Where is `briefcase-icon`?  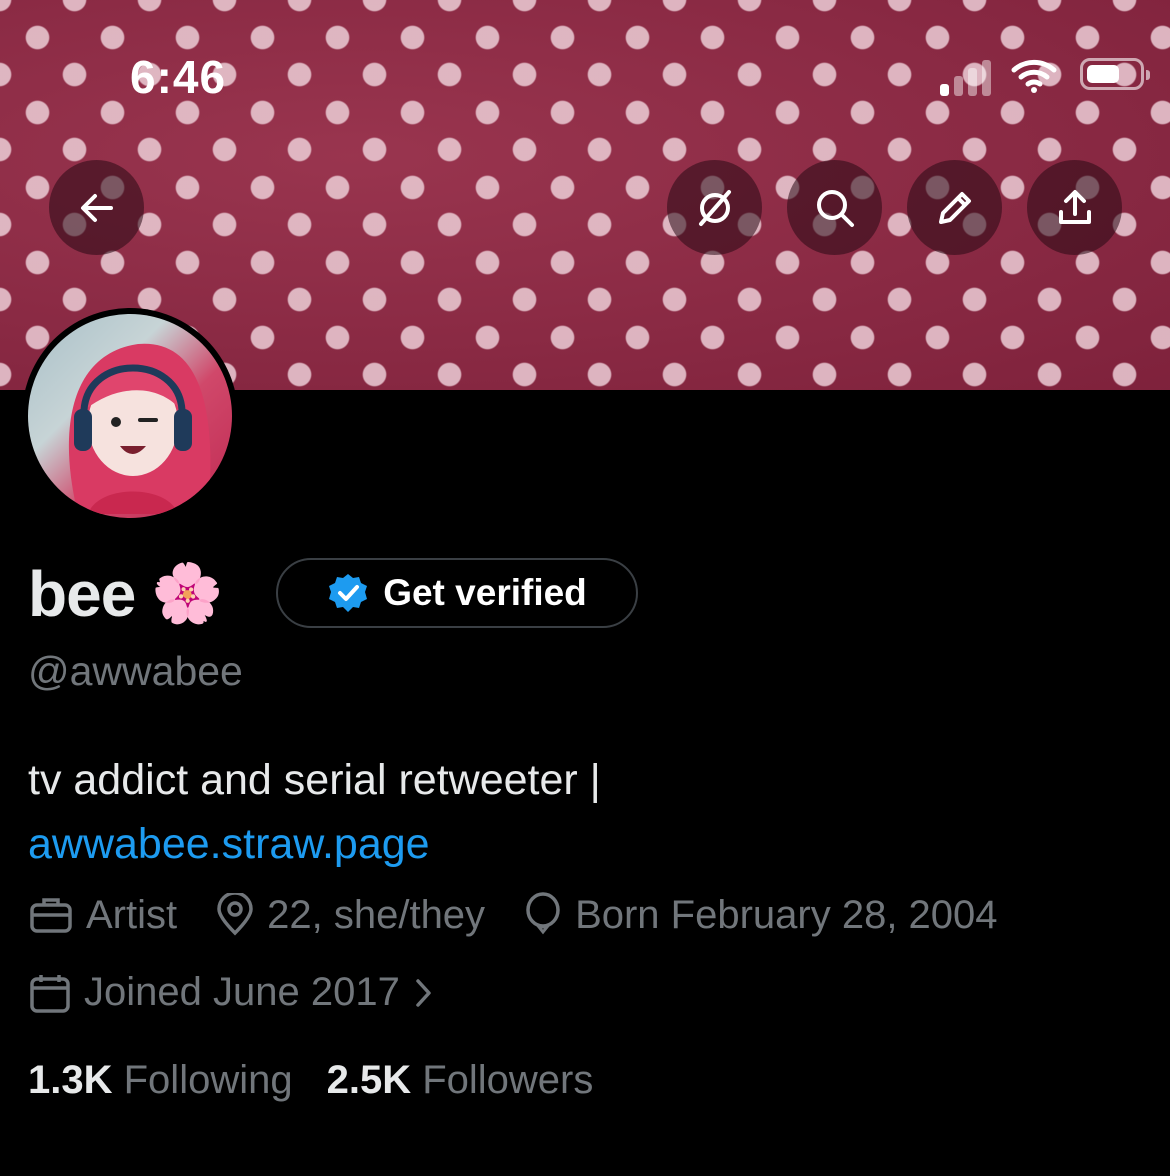
briefcase-icon is located at coordinates (51, 915).